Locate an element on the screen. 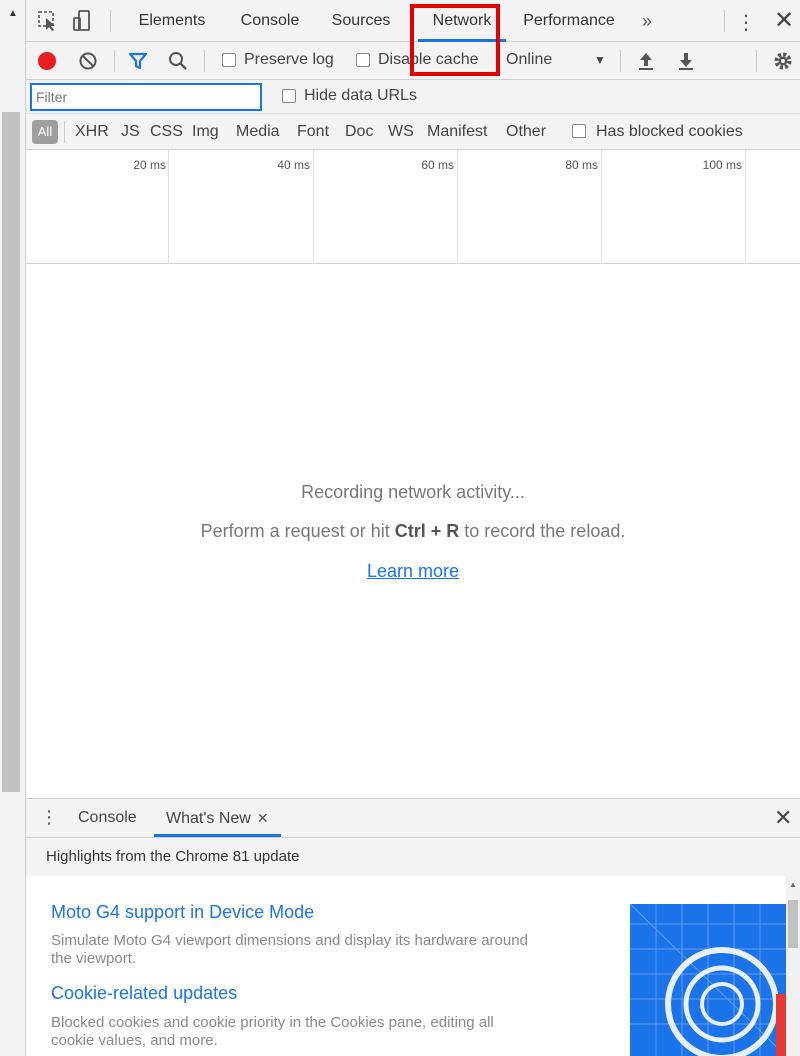 This screenshot has height=1056, width=800. inspect-element-icon is located at coordinates (48, 21).